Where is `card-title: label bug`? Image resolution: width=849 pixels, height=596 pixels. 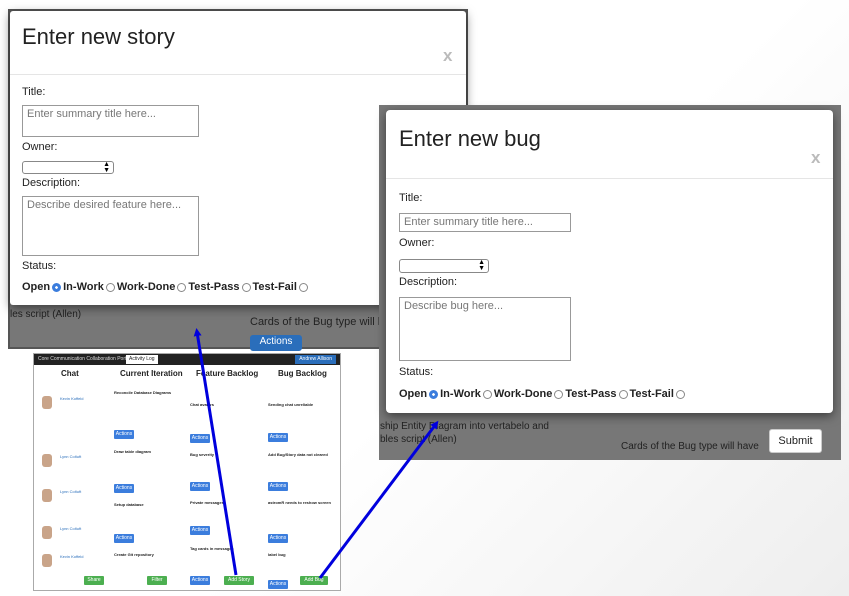 card-title: label bug is located at coordinates (277, 554).